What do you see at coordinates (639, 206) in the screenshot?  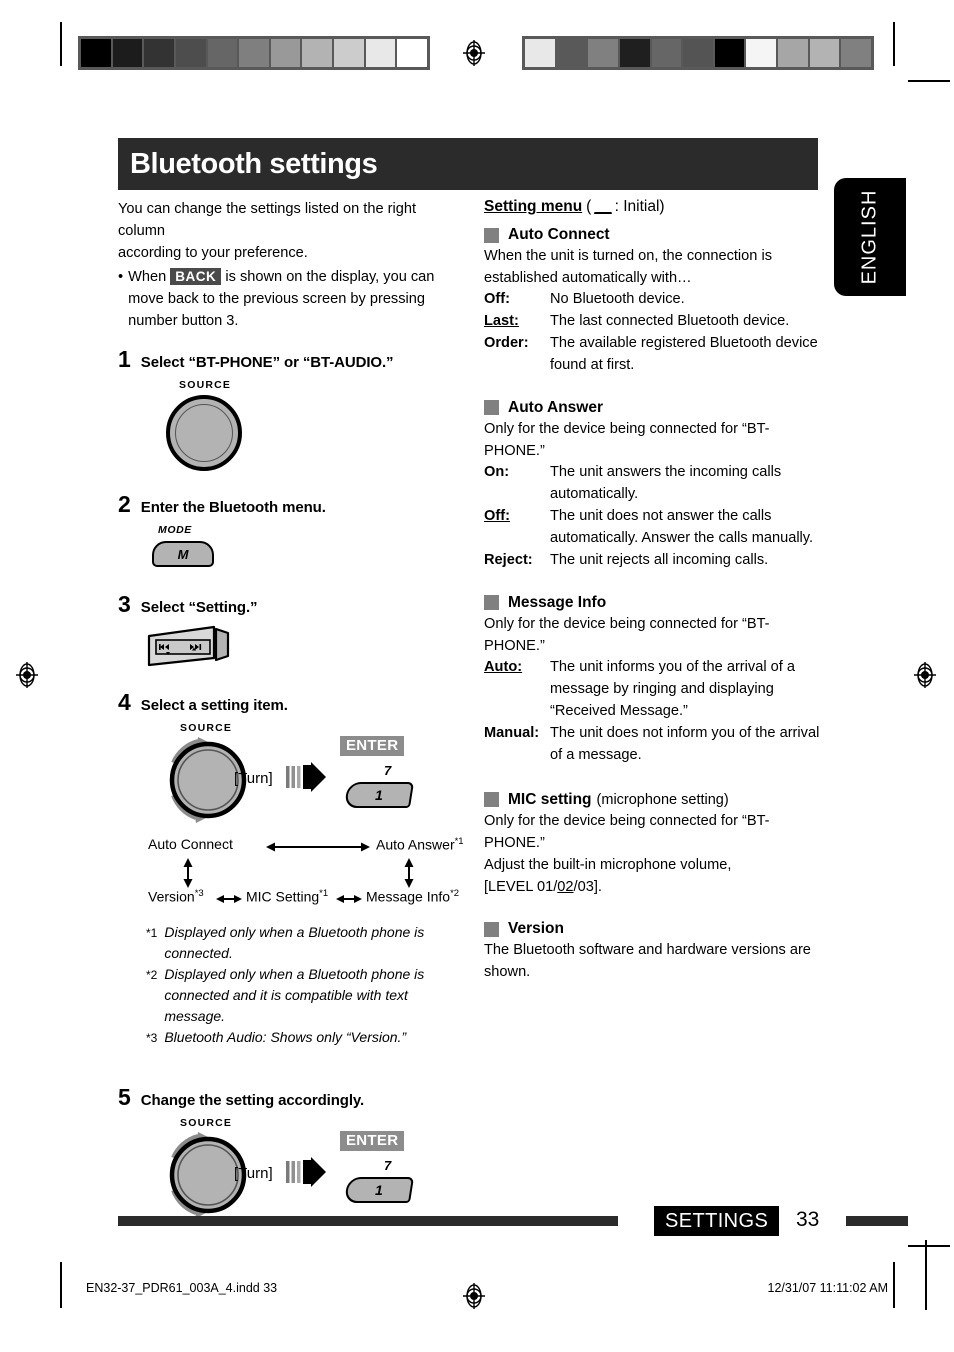 I see `setting-menu-note-rest: : Initial)` at bounding box center [639, 206].